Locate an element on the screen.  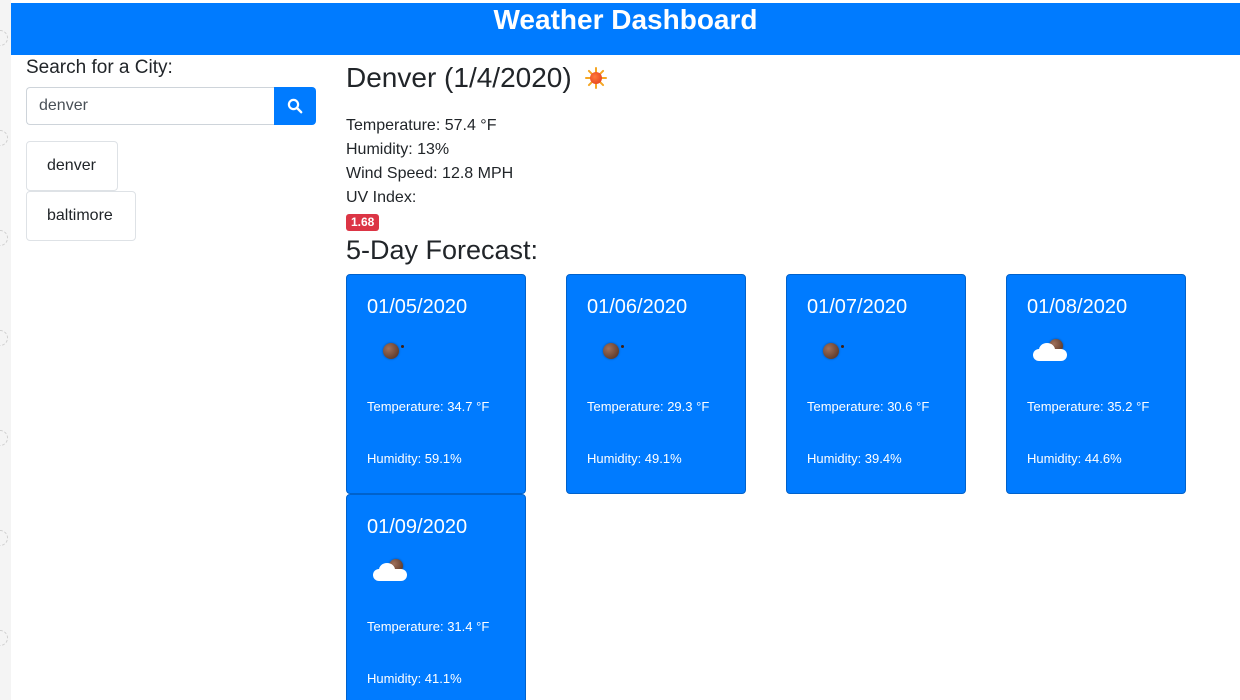
forecast-humidity: Humidity: 49.1% is located at coordinates (634, 458).